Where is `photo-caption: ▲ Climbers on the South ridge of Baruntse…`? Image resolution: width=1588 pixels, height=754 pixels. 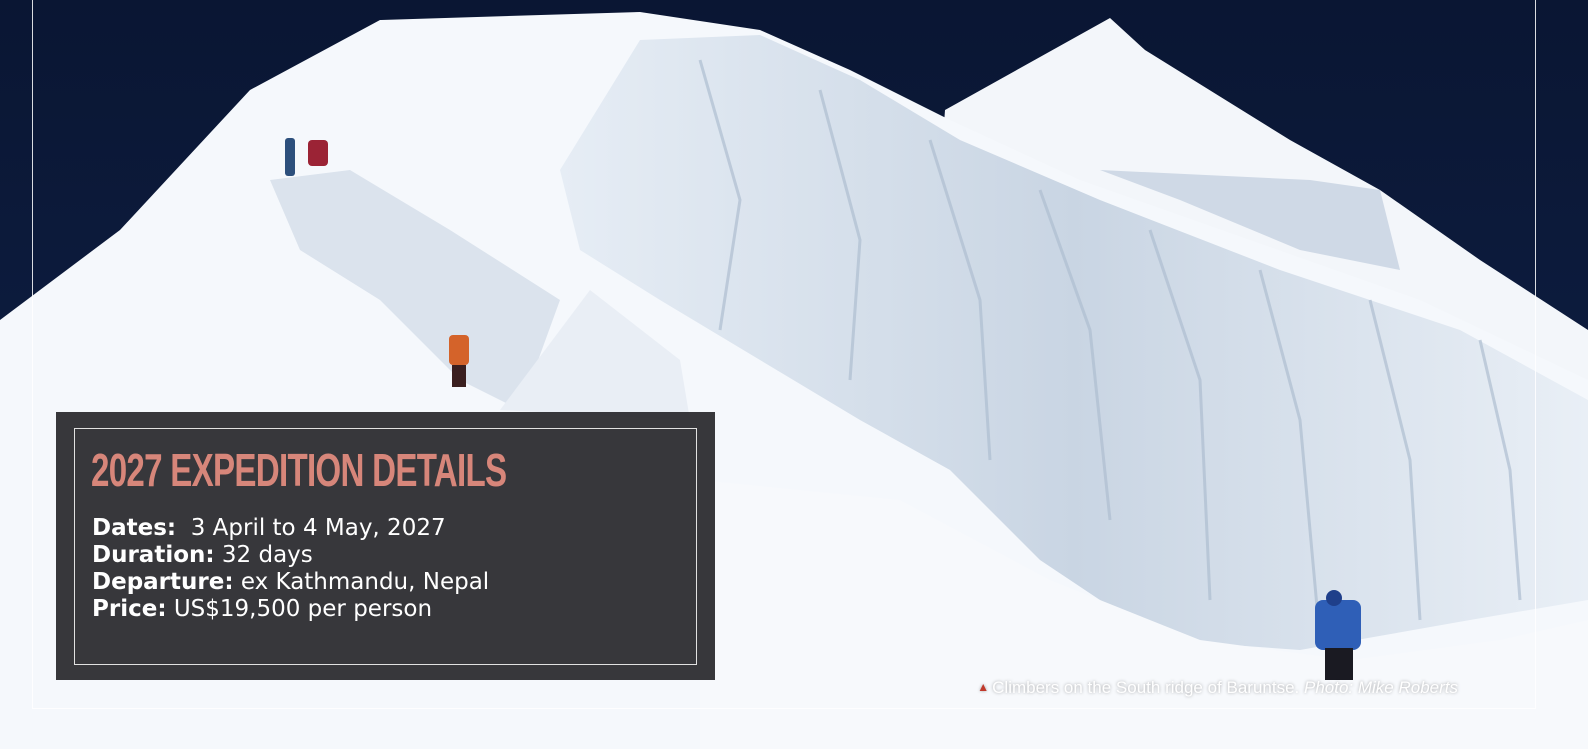
photo-caption: ▲ Climbers on the South ridge of Baruntse… is located at coordinates (1217, 688).